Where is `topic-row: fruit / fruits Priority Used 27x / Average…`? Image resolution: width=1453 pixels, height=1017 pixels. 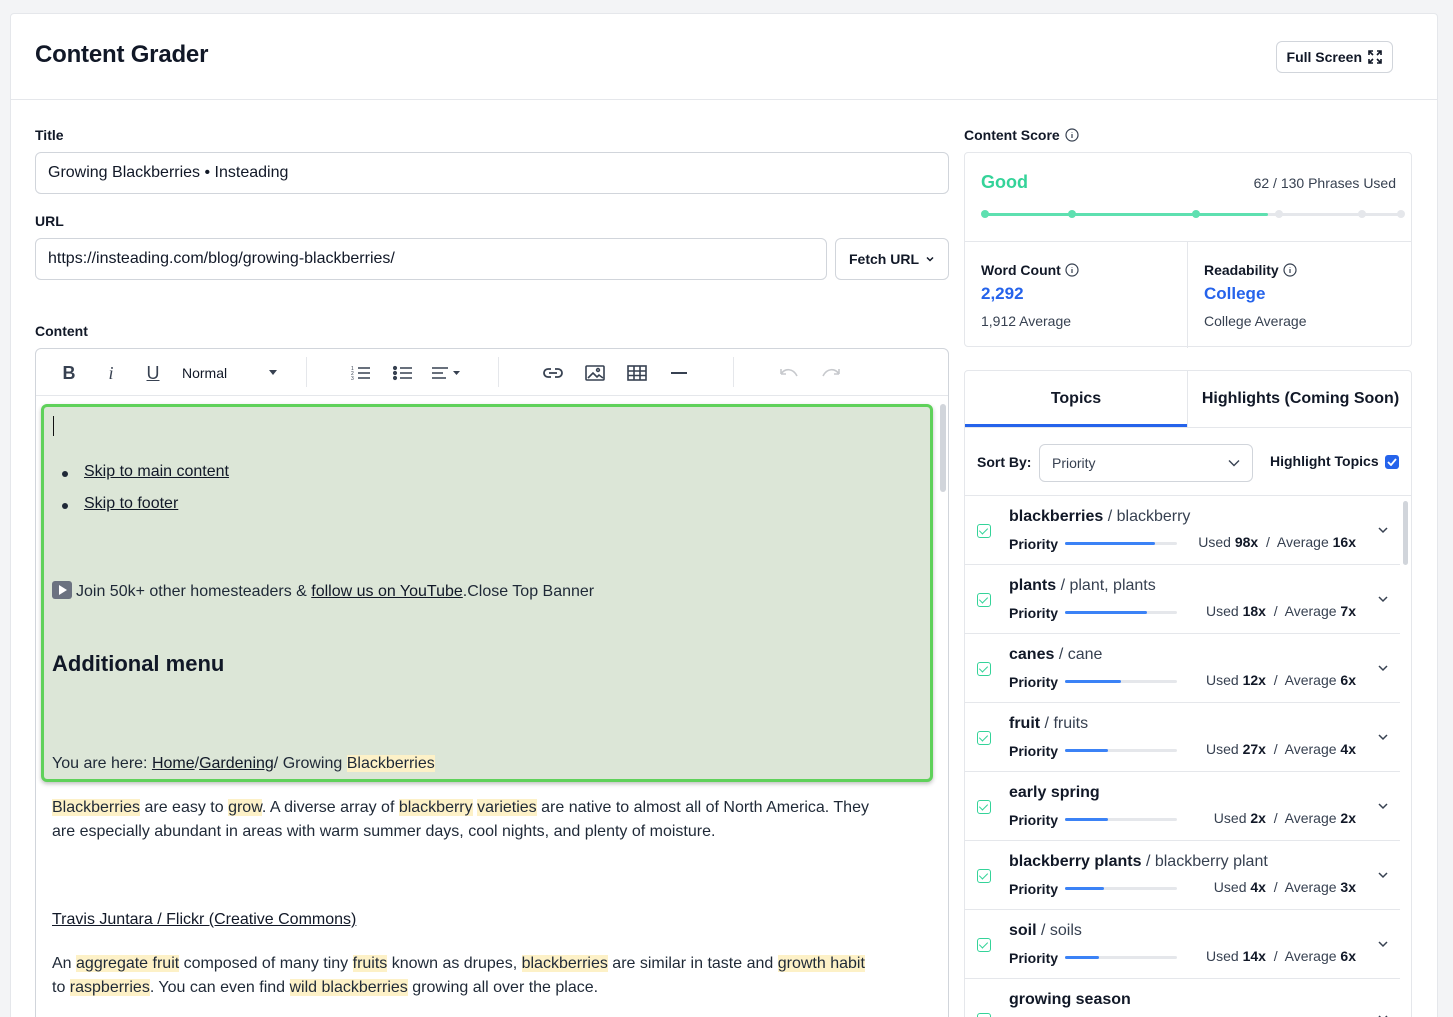
topic-row: fruit / fruits Priority Used 27x / Average… is located at coordinates (1182, 737).